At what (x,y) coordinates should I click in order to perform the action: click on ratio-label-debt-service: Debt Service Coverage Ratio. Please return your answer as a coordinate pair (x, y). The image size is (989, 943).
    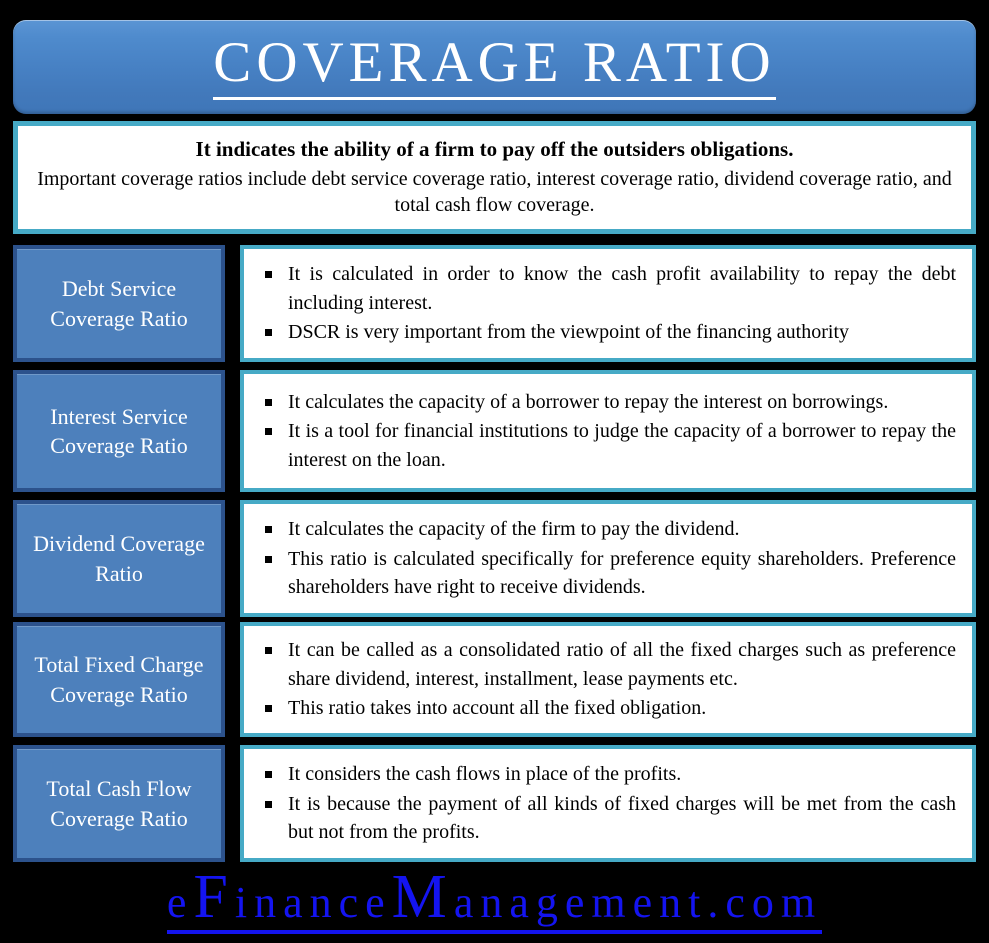
    Looking at the image, I should click on (119, 303).